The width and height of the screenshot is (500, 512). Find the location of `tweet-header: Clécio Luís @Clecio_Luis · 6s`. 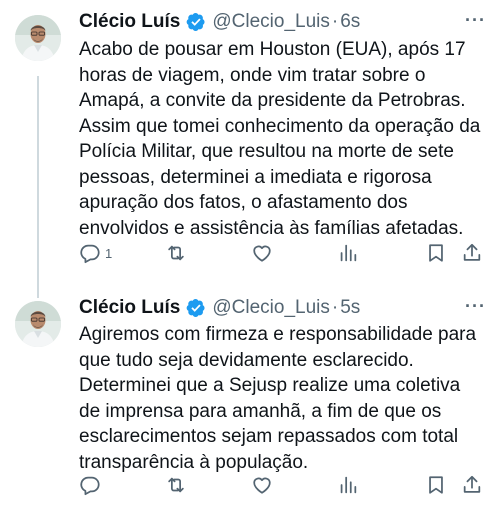

tweet-header: Clécio Luís @Clecio_Luis · 6s is located at coordinates (219, 22).